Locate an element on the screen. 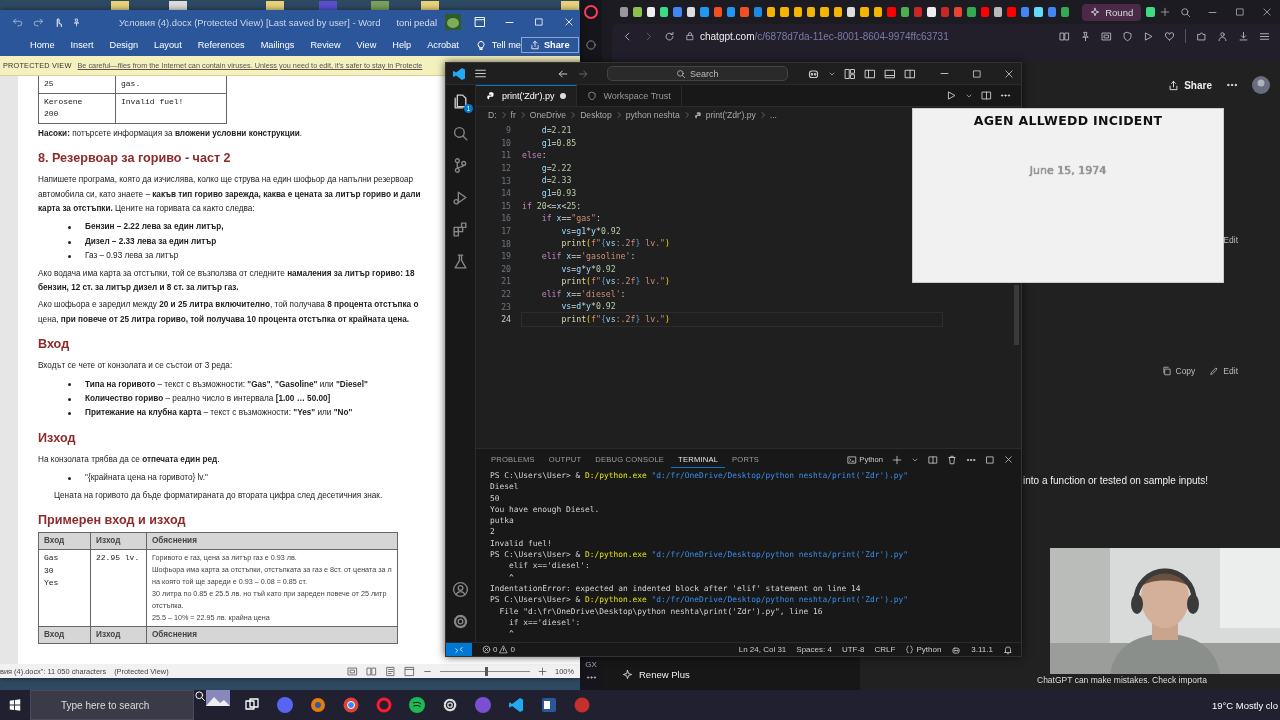 The height and width of the screenshot is (720, 1280). print-layout-icon is located at coordinates (391, 671).